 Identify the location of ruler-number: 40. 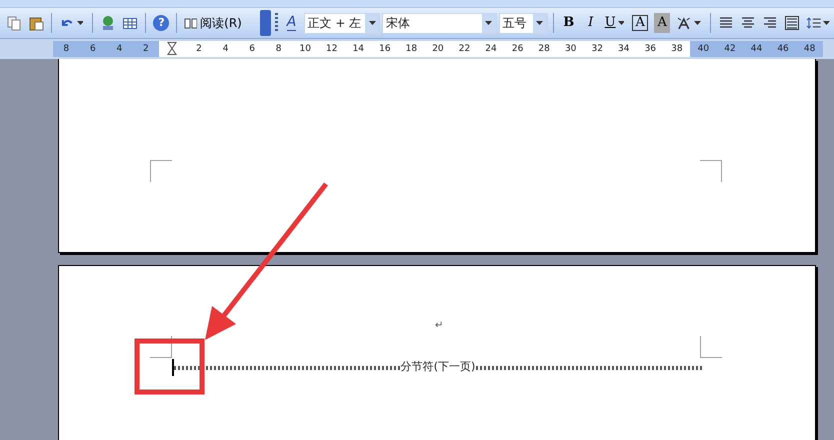
(703, 49).